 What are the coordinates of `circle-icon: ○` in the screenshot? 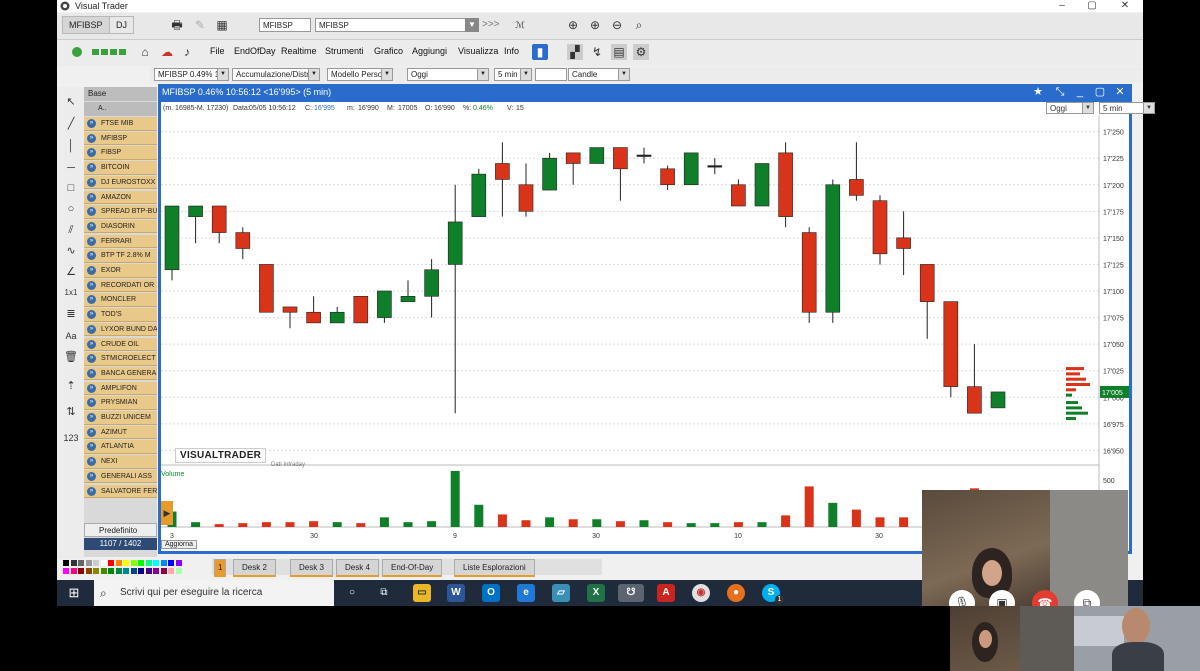 It's located at (71, 209).